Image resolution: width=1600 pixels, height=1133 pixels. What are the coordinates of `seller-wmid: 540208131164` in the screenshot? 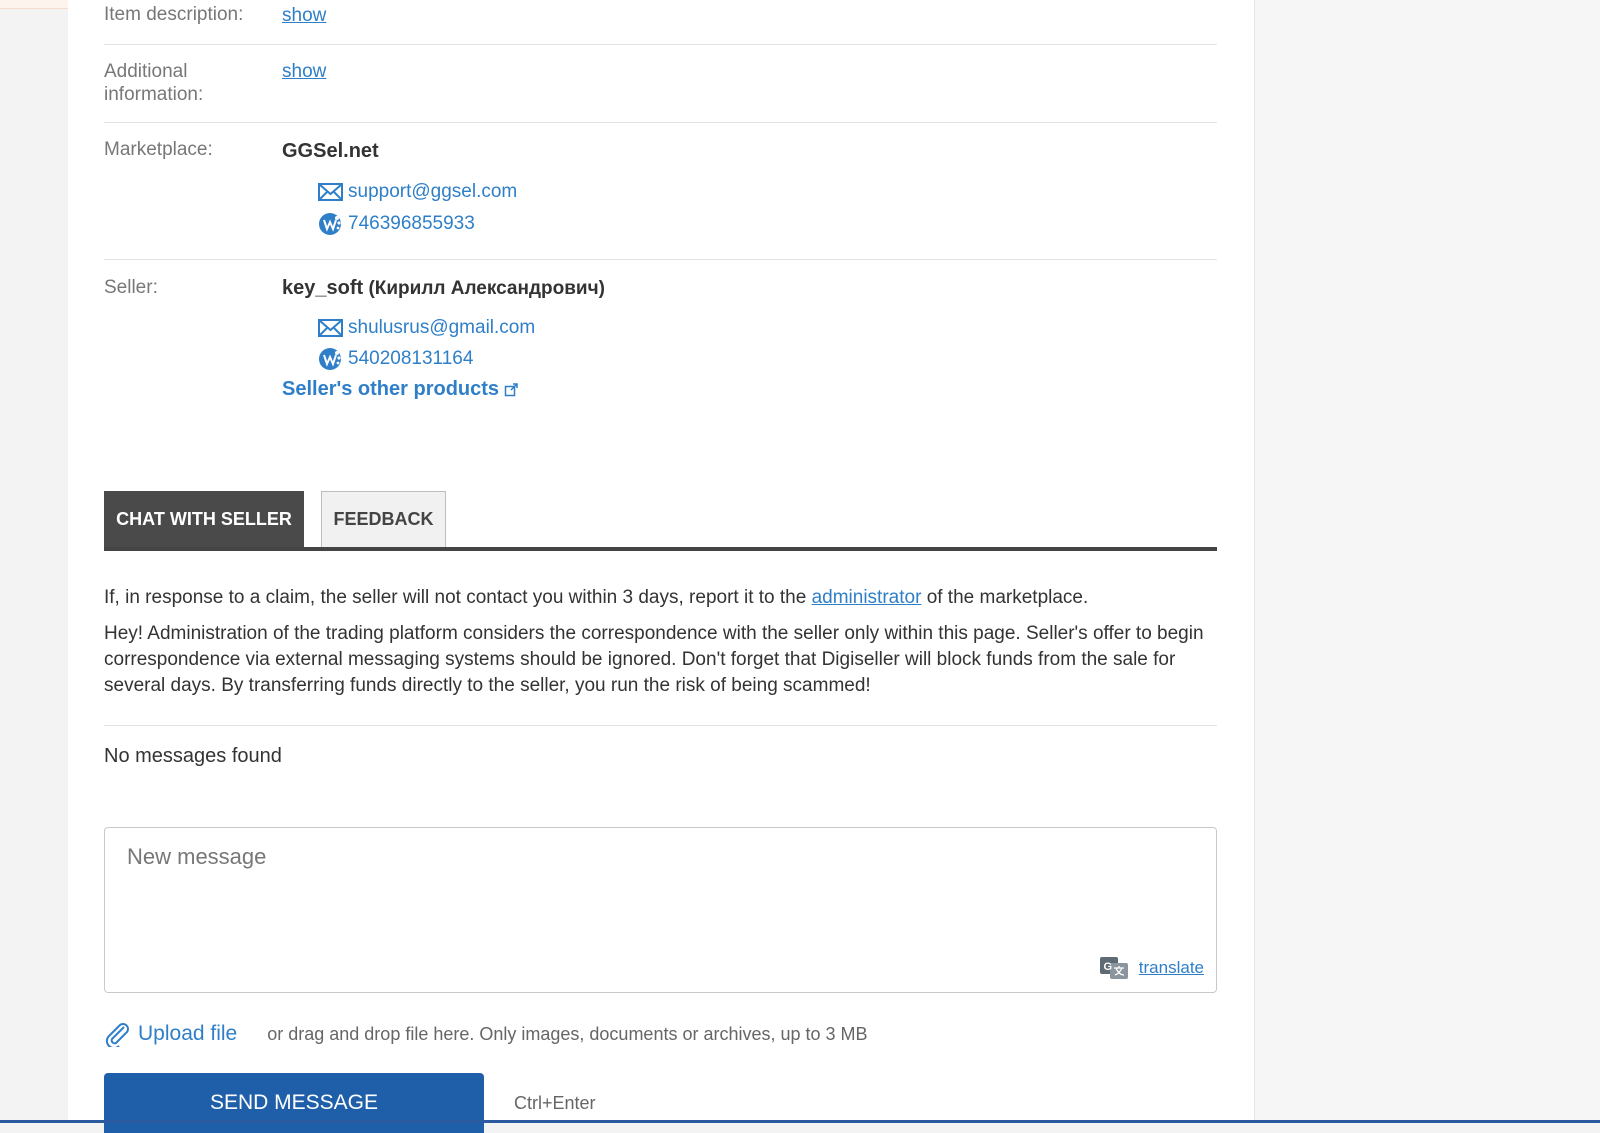 It's located at (395, 359).